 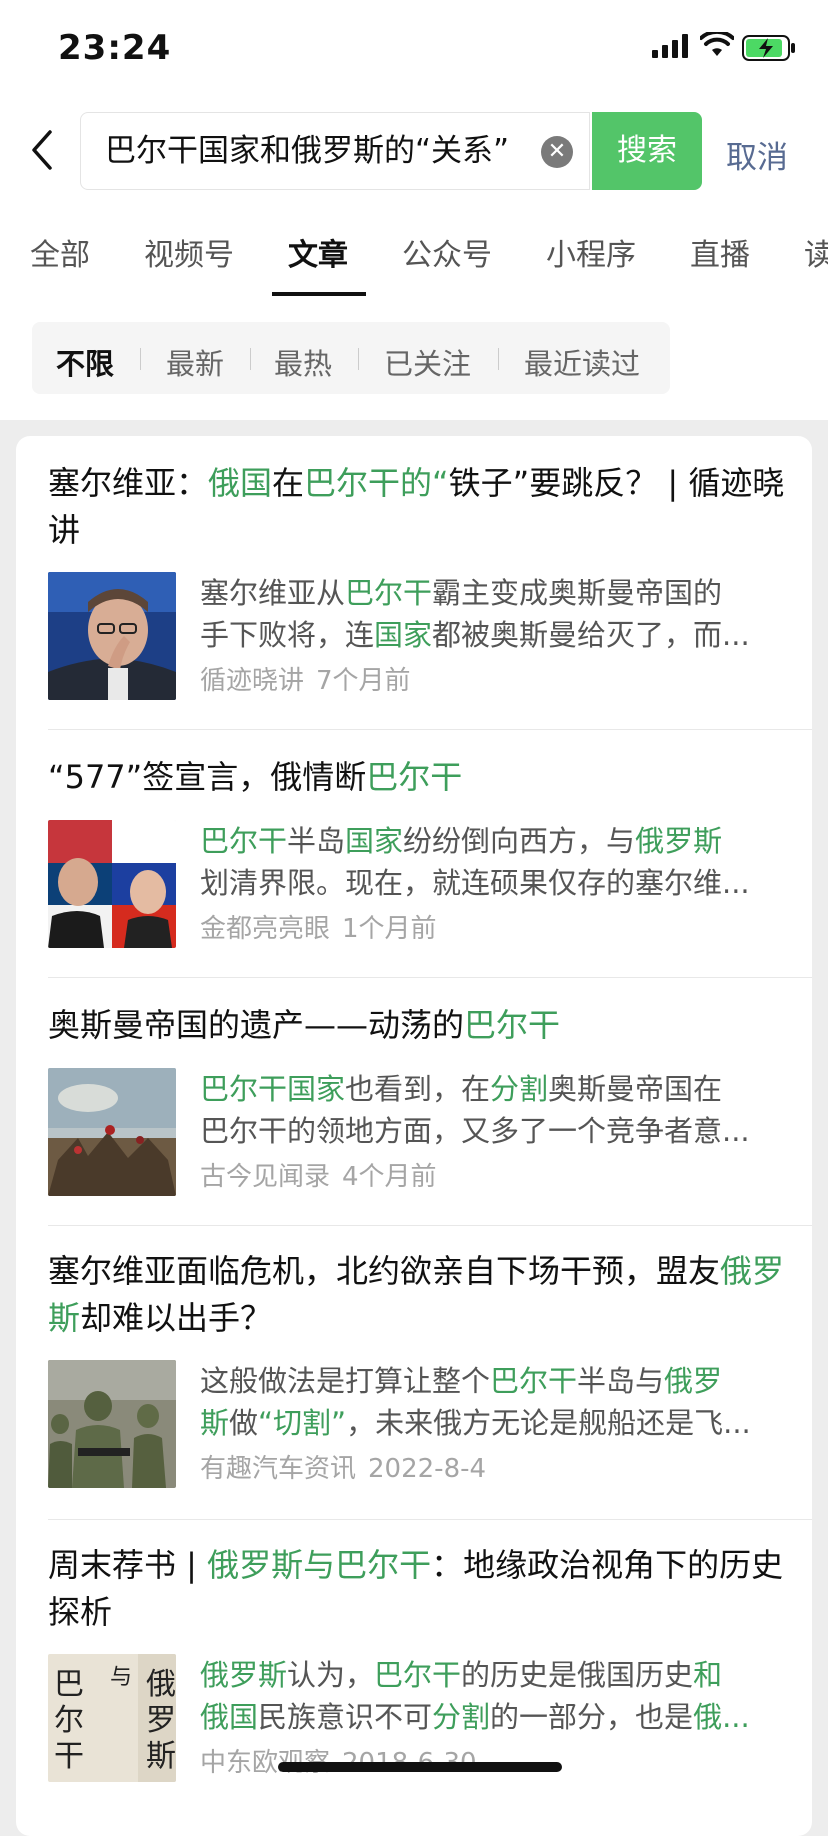 I want to click on tab-all: 全部, so click(x=60, y=252).